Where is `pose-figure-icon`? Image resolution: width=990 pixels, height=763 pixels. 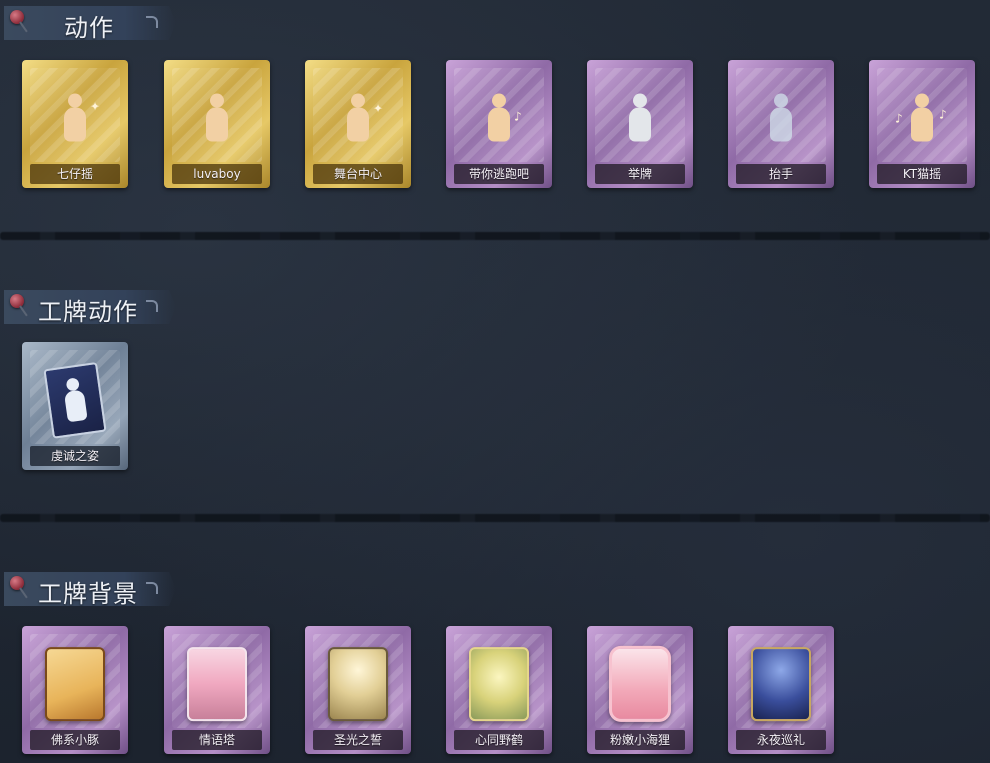
pose-figure-icon is located at coordinates (217, 120).